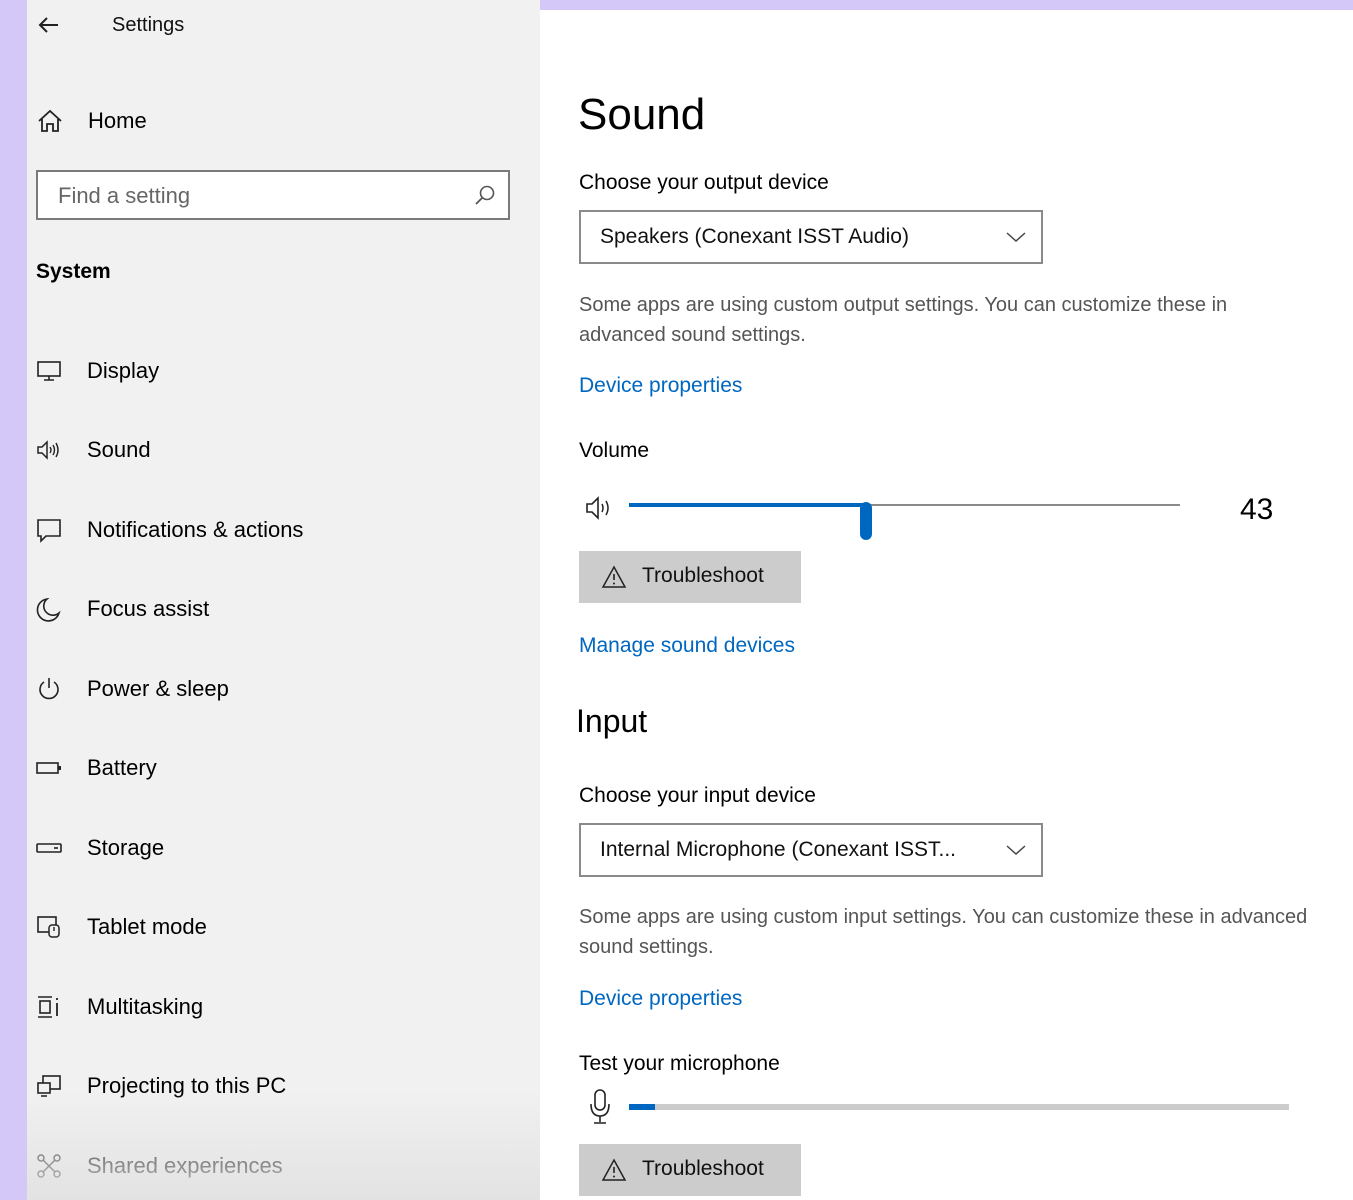 This screenshot has height=1200, width=1353. I want to click on section-label-system: System, so click(73, 271).